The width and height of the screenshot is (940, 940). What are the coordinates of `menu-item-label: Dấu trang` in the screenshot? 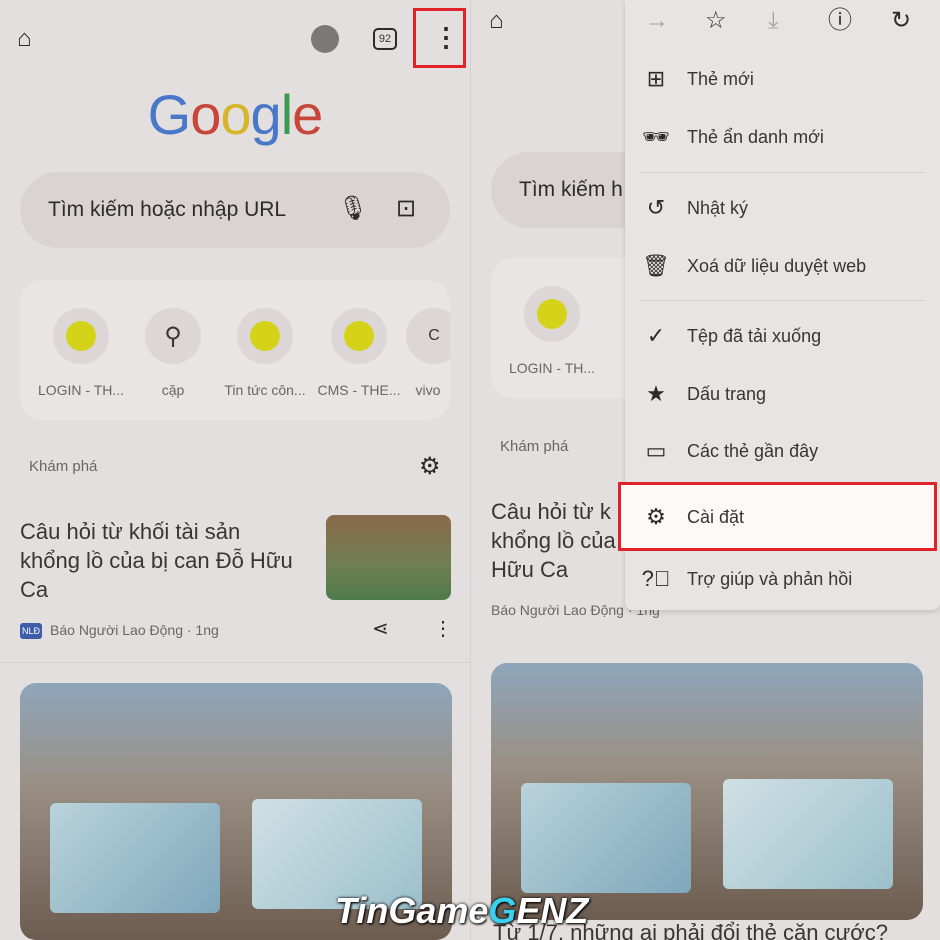 It's located at (727, 393).